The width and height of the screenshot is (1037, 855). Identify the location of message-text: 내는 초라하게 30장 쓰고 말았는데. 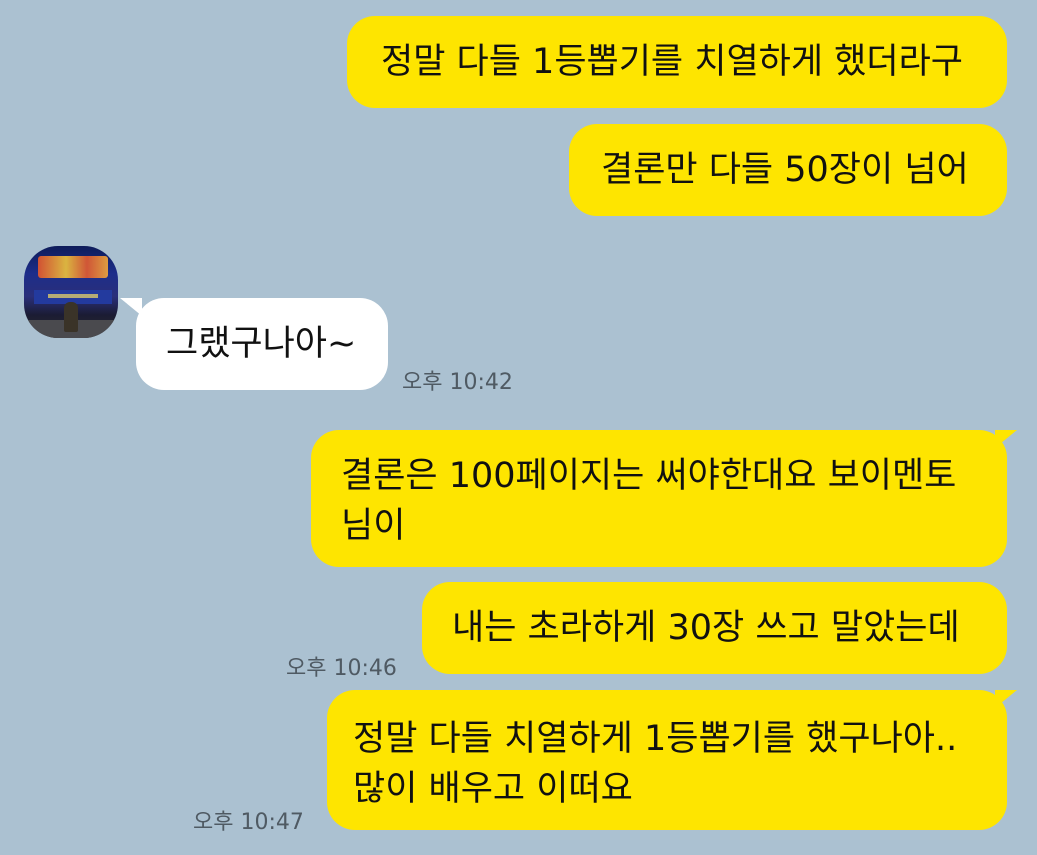
(706, 628).